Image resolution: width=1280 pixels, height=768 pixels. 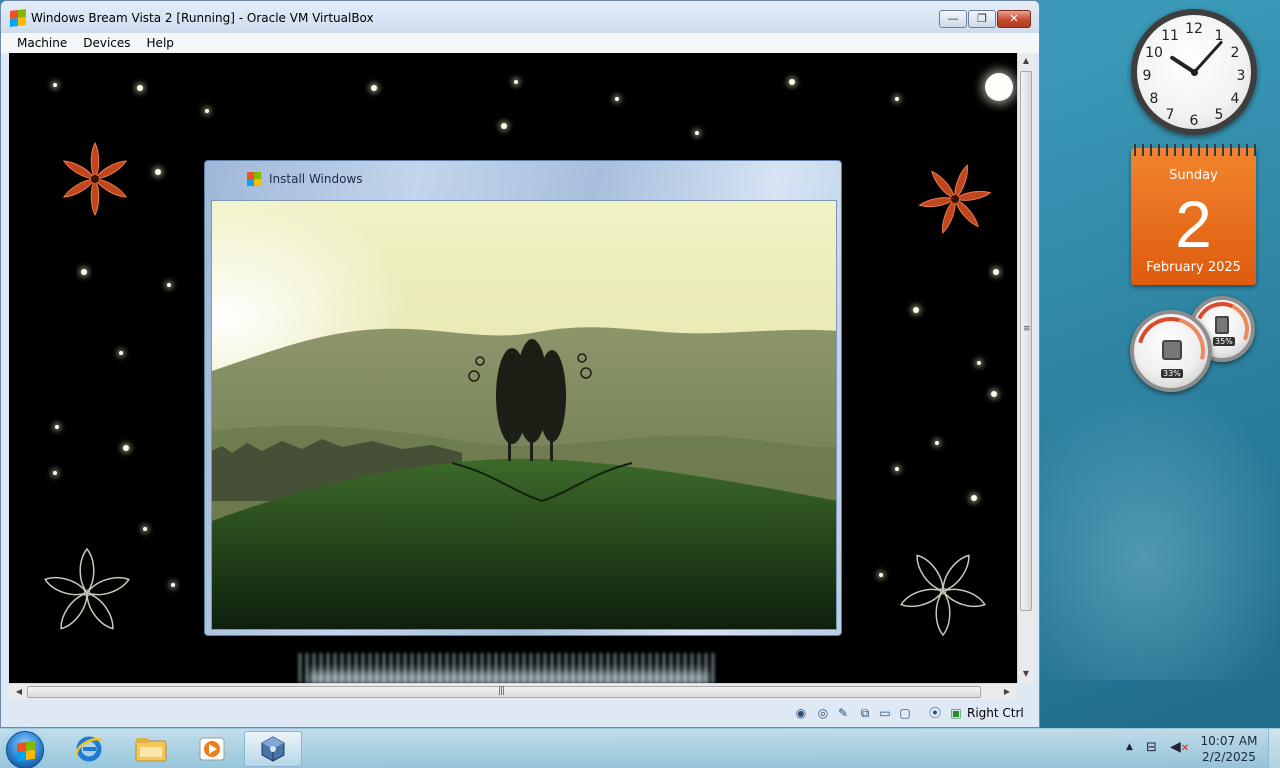 I want to click on windows-explorer-icon, so click(x=151, y=750).